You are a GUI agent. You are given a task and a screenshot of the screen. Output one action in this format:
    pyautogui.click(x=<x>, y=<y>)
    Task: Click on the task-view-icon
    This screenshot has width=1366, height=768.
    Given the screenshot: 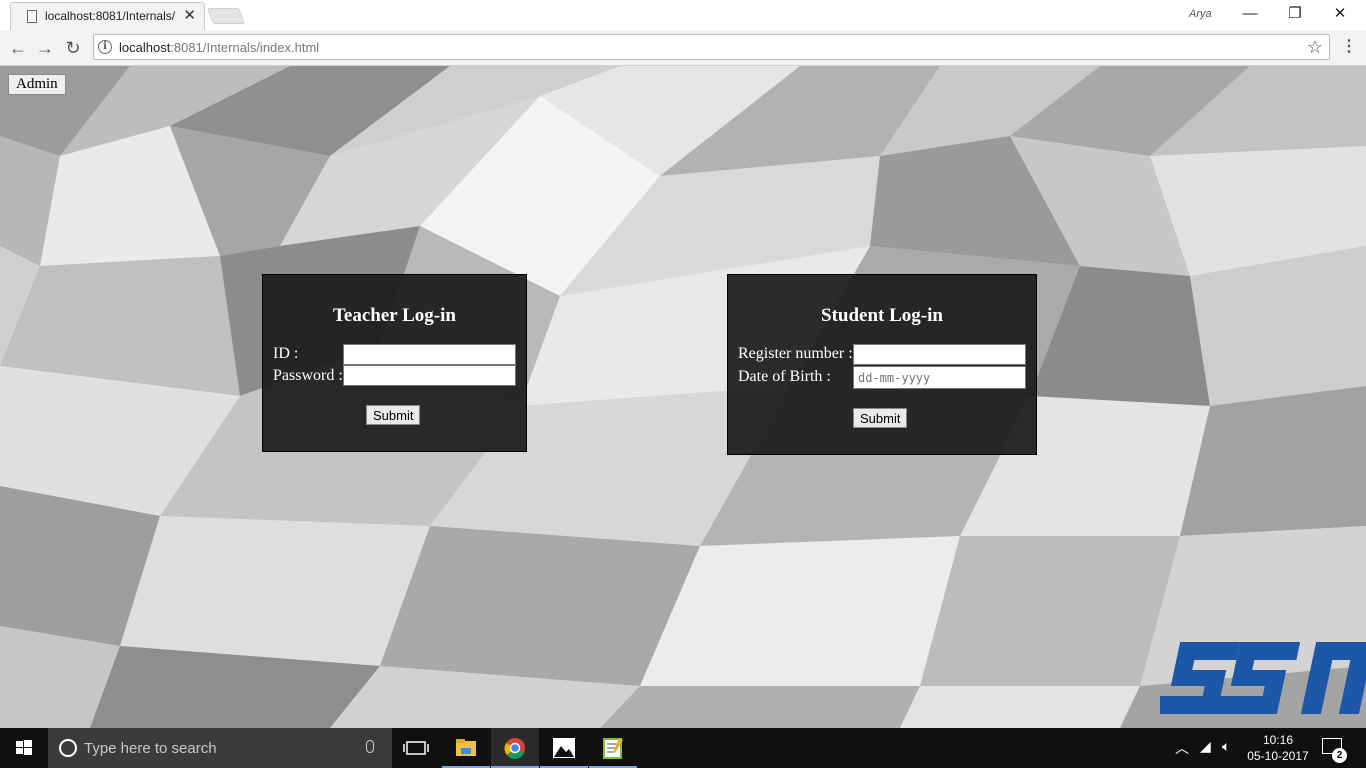 What is the action you would take?
    pyautogui.click(x=416, y=748)
    